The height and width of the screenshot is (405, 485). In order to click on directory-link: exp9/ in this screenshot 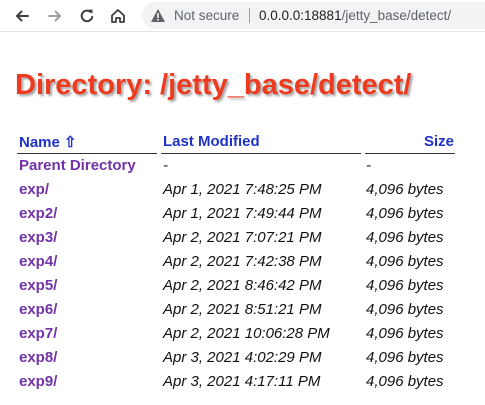, I will do `click(38, 381)`.